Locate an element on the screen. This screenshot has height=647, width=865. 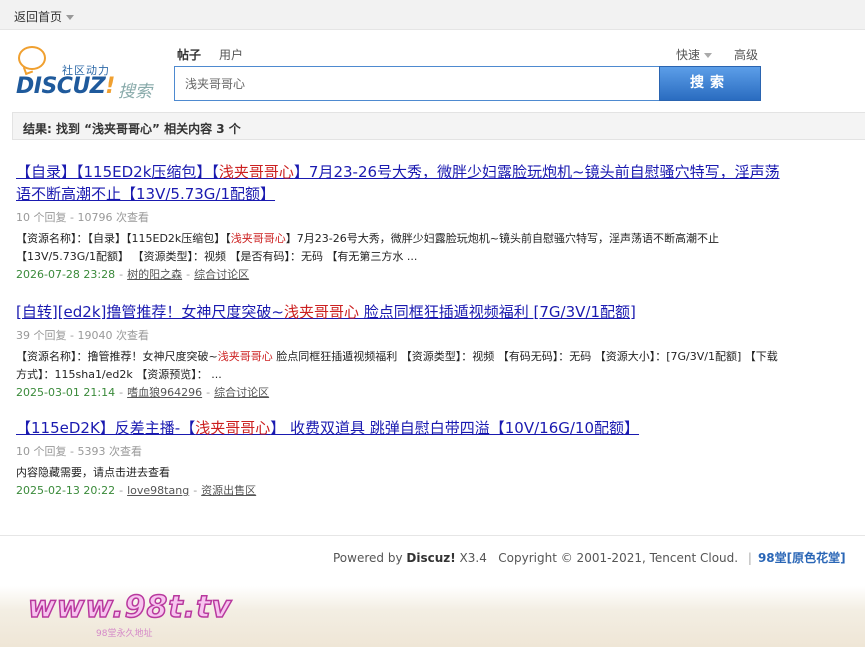
search-type-posts: 帖子 is located at coordinates (189, 54).